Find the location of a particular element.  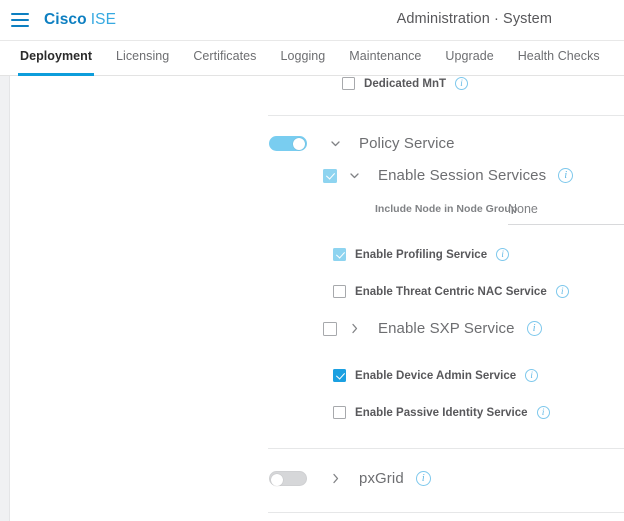

divider-above-pxgrid is located at coordinates (446, 448).